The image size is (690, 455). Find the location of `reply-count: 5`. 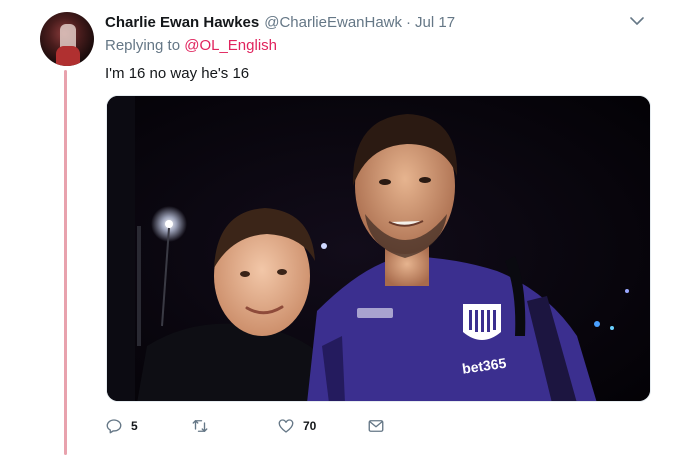

reply-count: 5 is located at coordinates (134, 426).